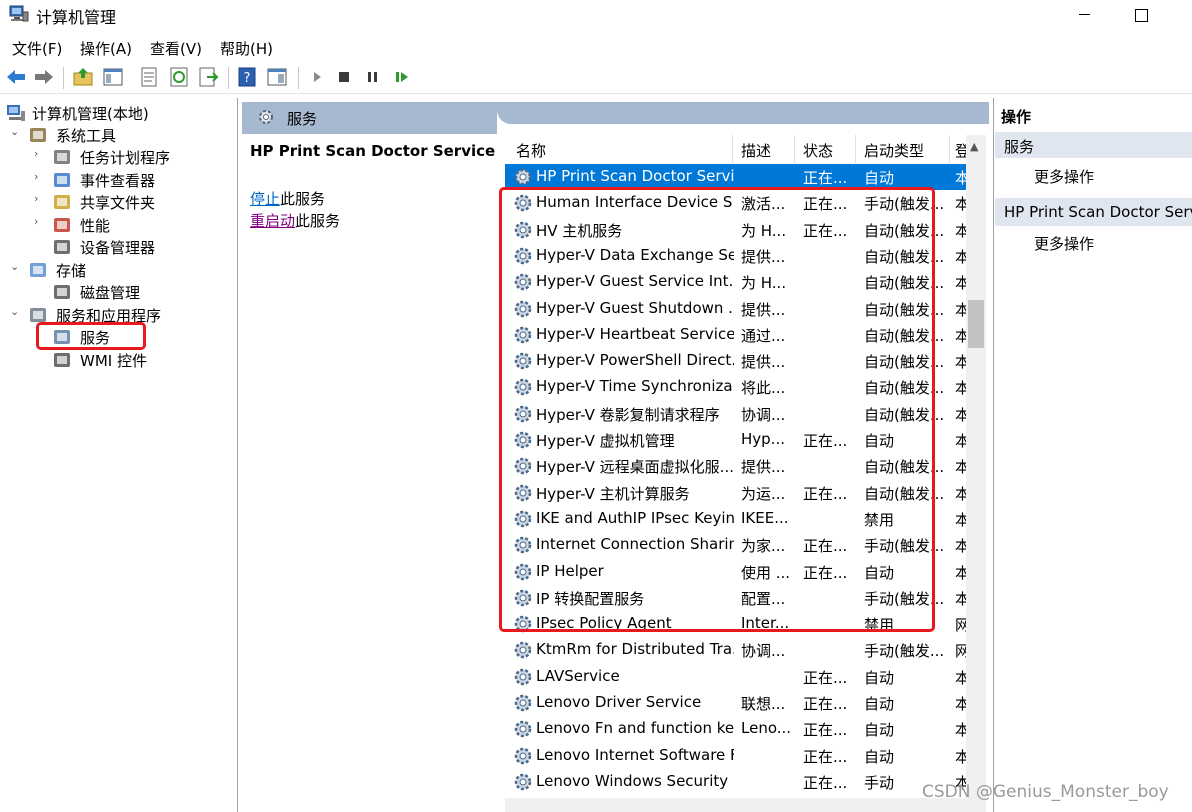 The width and height of the screenshot is (1192, 812). I want to click on tree-item-label: 磁盘管理, so click(110, 293).